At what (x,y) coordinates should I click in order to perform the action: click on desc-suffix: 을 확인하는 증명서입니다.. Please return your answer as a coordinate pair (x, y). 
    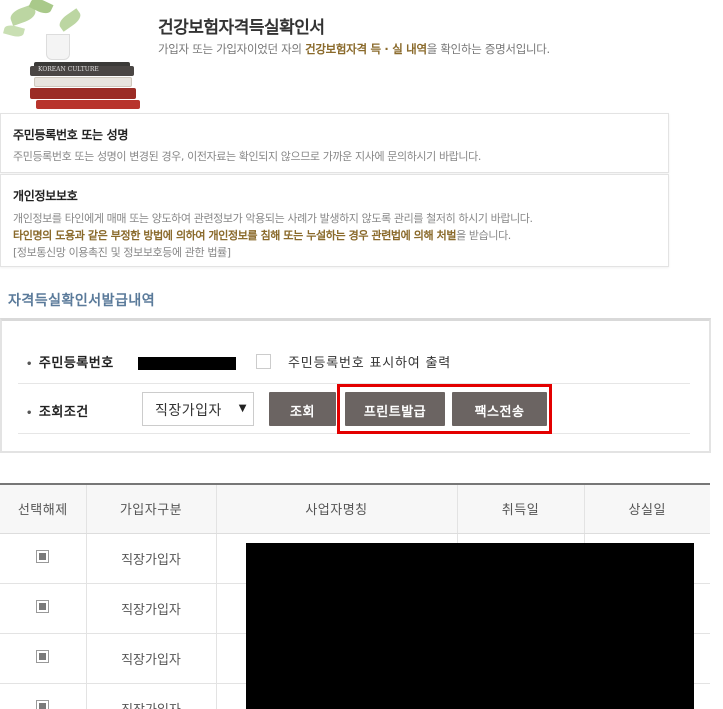
    Looking at the image, I should click on (488, 49).